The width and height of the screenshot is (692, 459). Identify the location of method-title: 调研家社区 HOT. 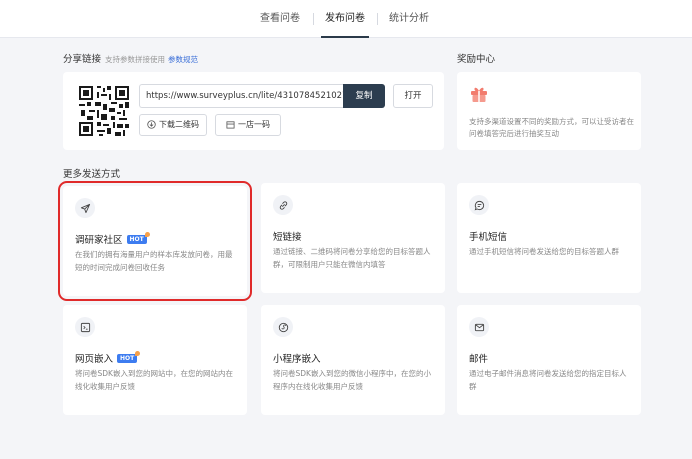
(112, 238).